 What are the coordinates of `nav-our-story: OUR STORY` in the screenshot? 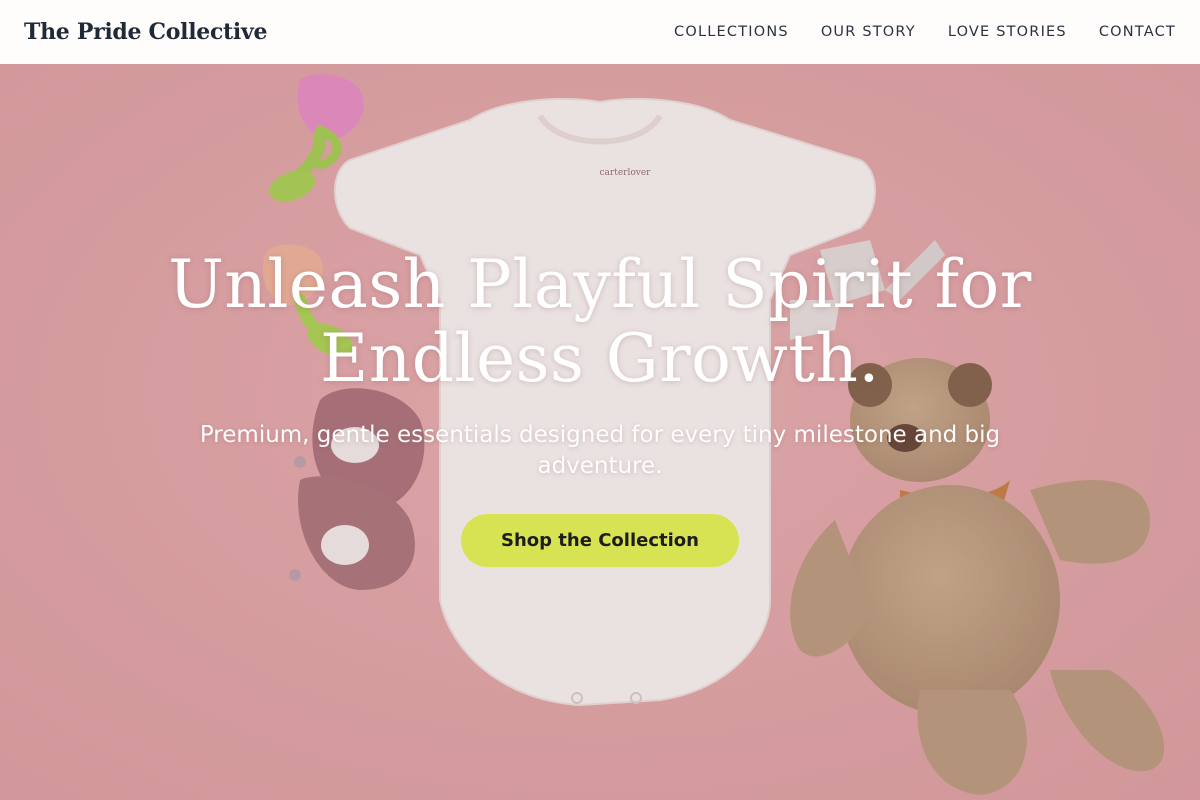 It's located at (868, 32).